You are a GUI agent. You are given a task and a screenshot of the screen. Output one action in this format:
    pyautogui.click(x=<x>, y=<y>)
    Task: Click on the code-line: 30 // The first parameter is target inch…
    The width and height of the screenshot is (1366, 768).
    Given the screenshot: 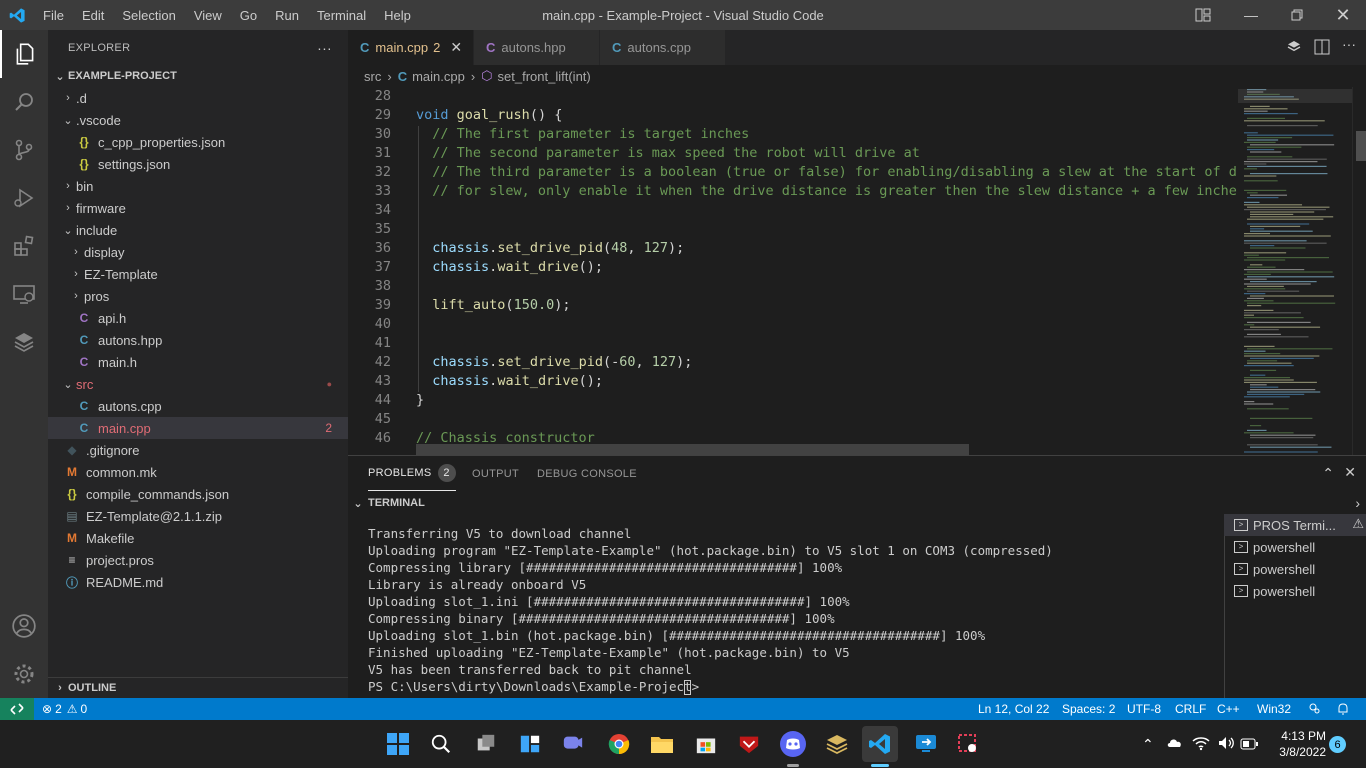 What is the action you would take?
    pyautogui.click(x=793, y=135)
    